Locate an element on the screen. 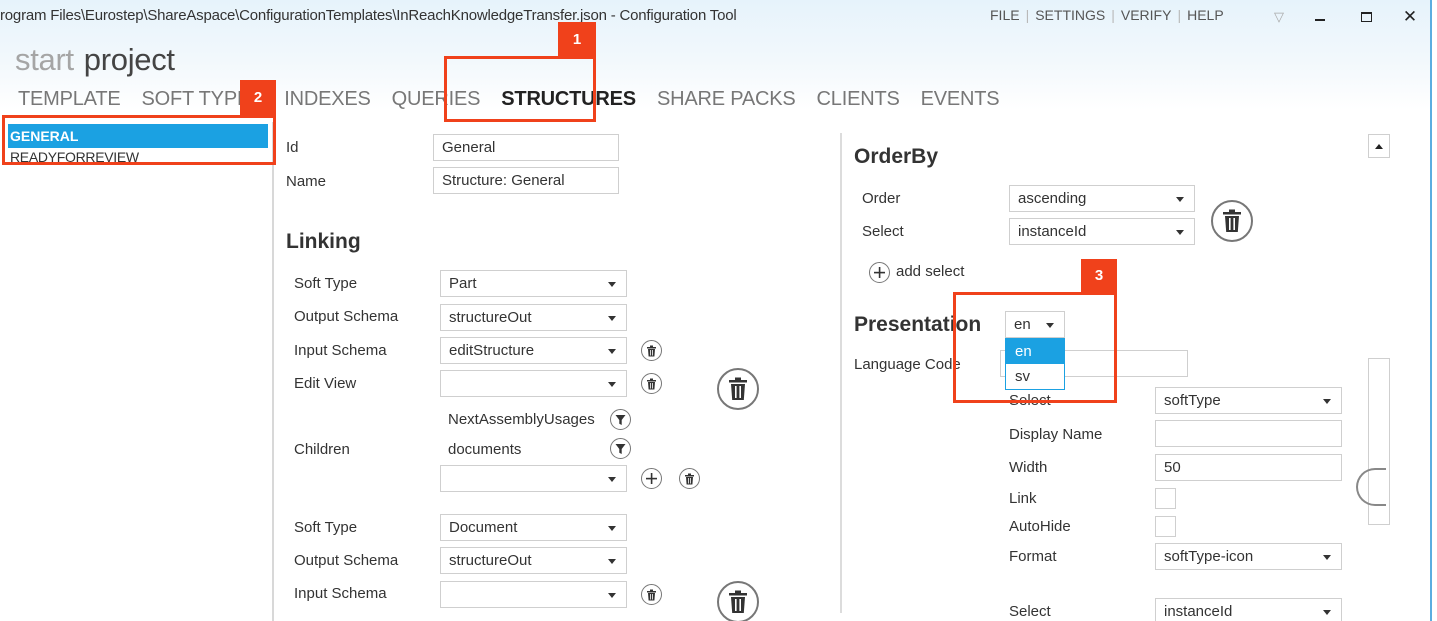  menu-help: HELP is located at coordinates (1205, 15).